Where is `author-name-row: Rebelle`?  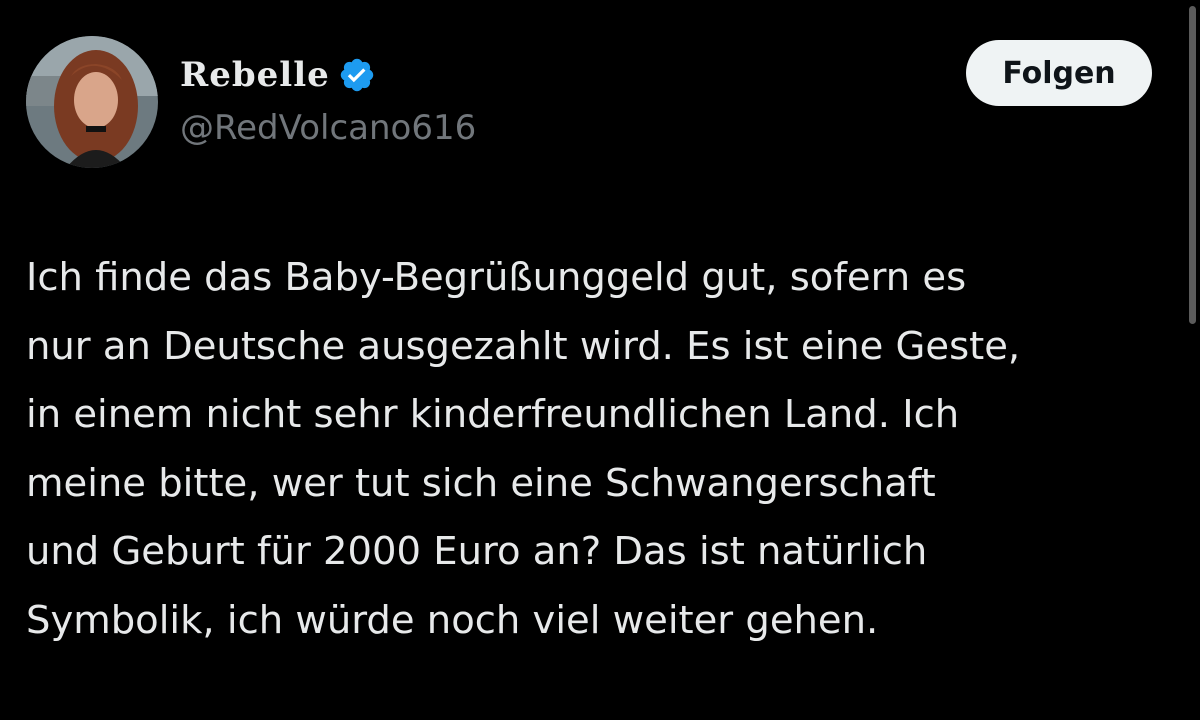 author-name-row: Rebelle is located at coordinates (278, 75).